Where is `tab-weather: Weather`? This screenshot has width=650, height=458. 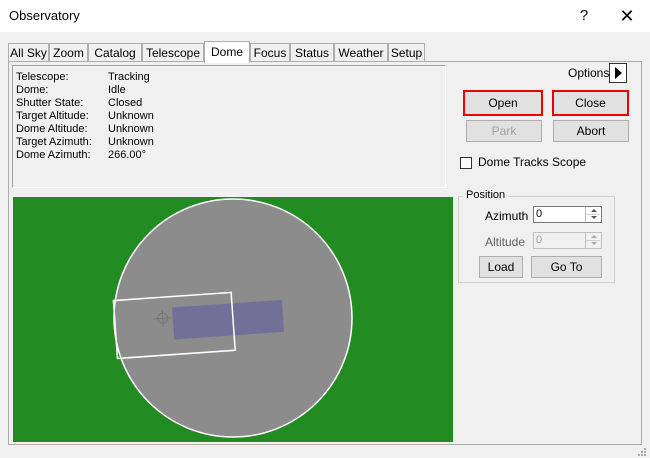
tab-weather: Weather is located at coordinates (361, 52).